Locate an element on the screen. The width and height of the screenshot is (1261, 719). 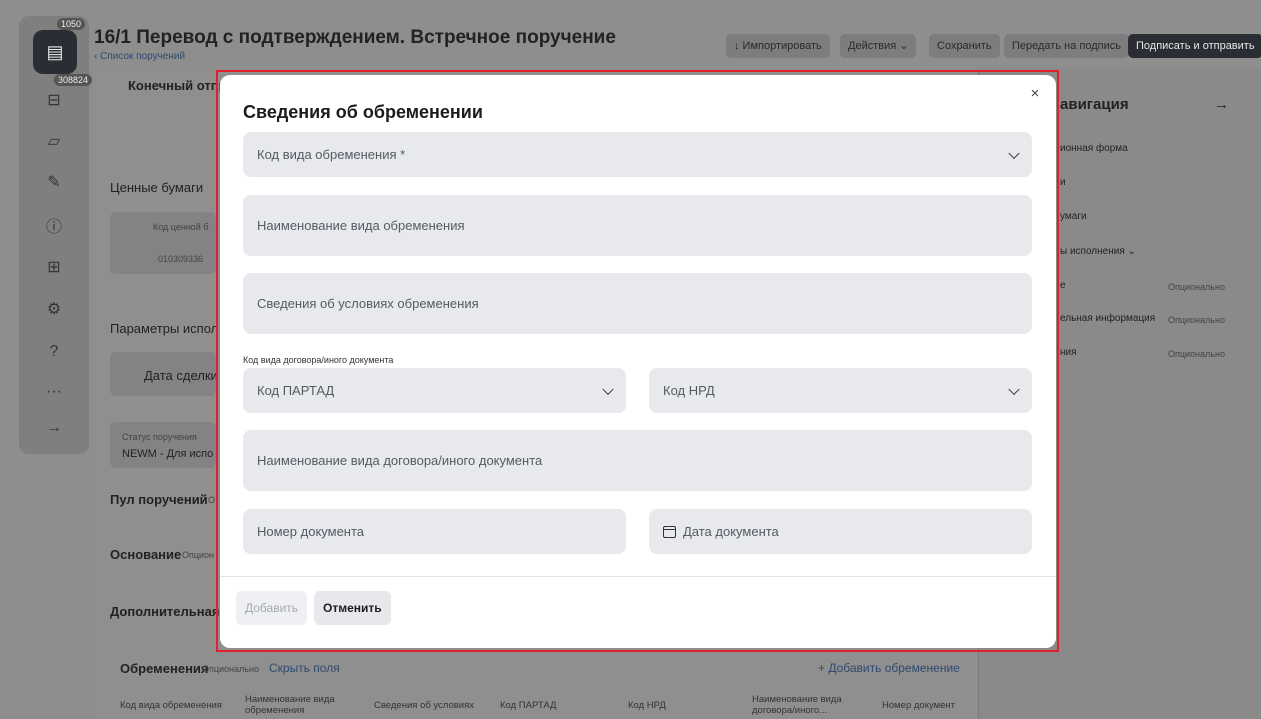
table-header-nrd: Код НРД is located at coordinates (647, 705).